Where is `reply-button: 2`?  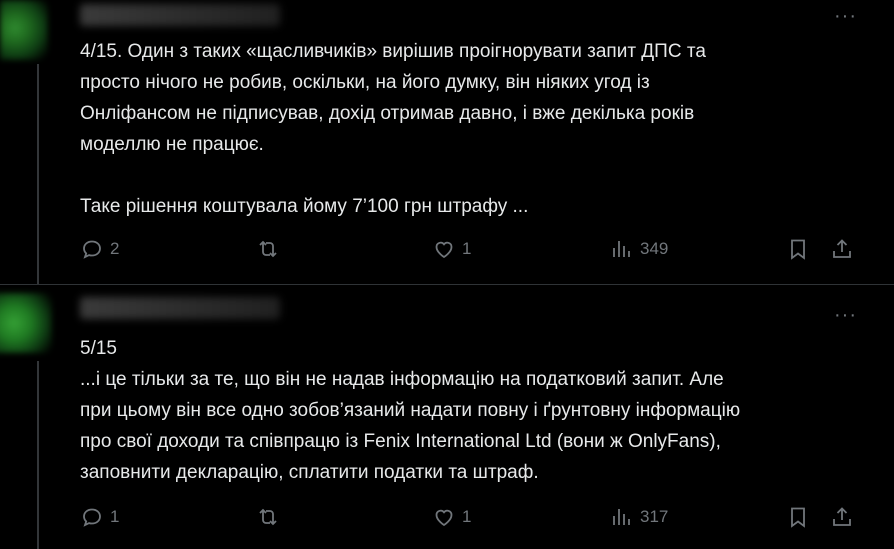
reply-button: 2 is located at coordinates (99, 249).